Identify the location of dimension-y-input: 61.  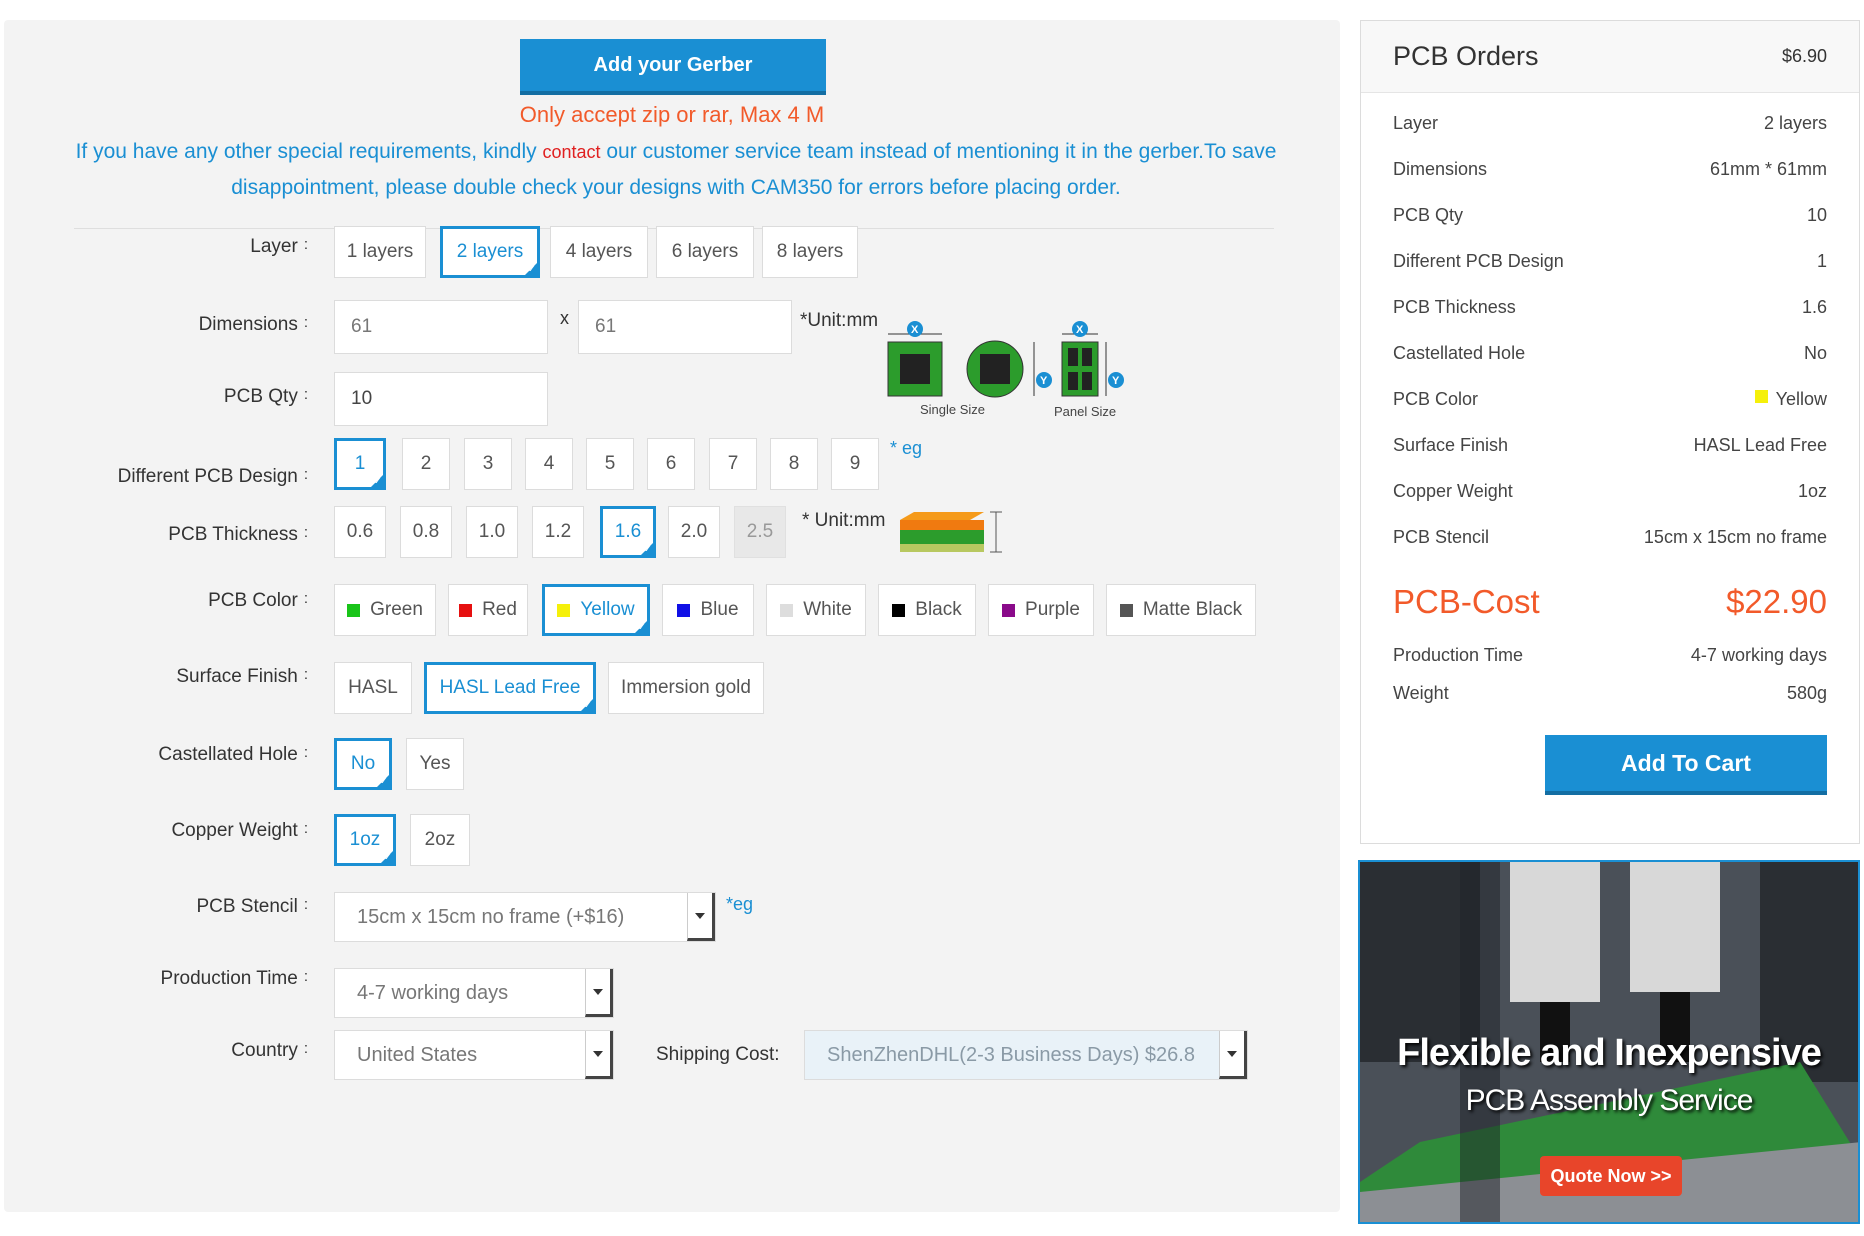
(685, 327).